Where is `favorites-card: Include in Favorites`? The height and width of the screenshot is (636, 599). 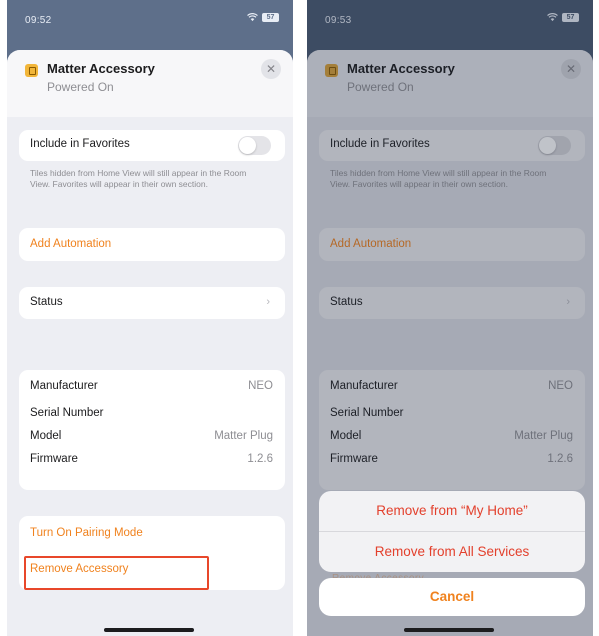
favorites-card: Include in Favorites is located at coordinates (152, 145).